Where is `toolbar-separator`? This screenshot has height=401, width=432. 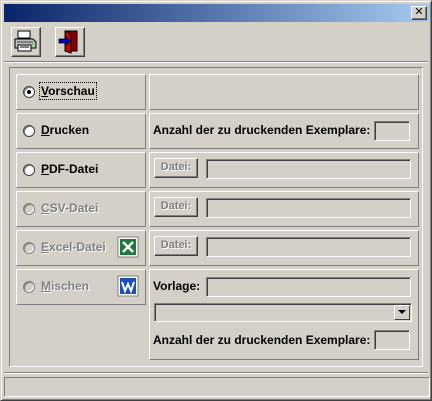 toolbar-separator is located at coordinates (216, 62).